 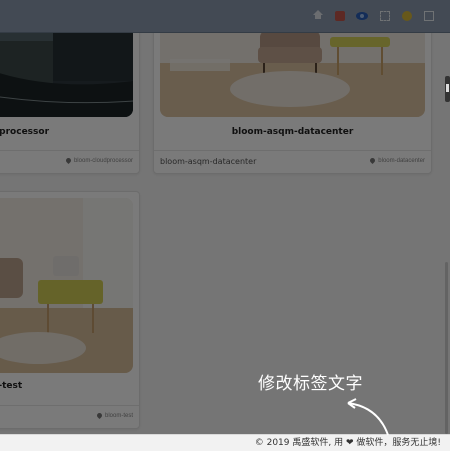 I want to click on top-toolbar, so click(x=225, y=16).